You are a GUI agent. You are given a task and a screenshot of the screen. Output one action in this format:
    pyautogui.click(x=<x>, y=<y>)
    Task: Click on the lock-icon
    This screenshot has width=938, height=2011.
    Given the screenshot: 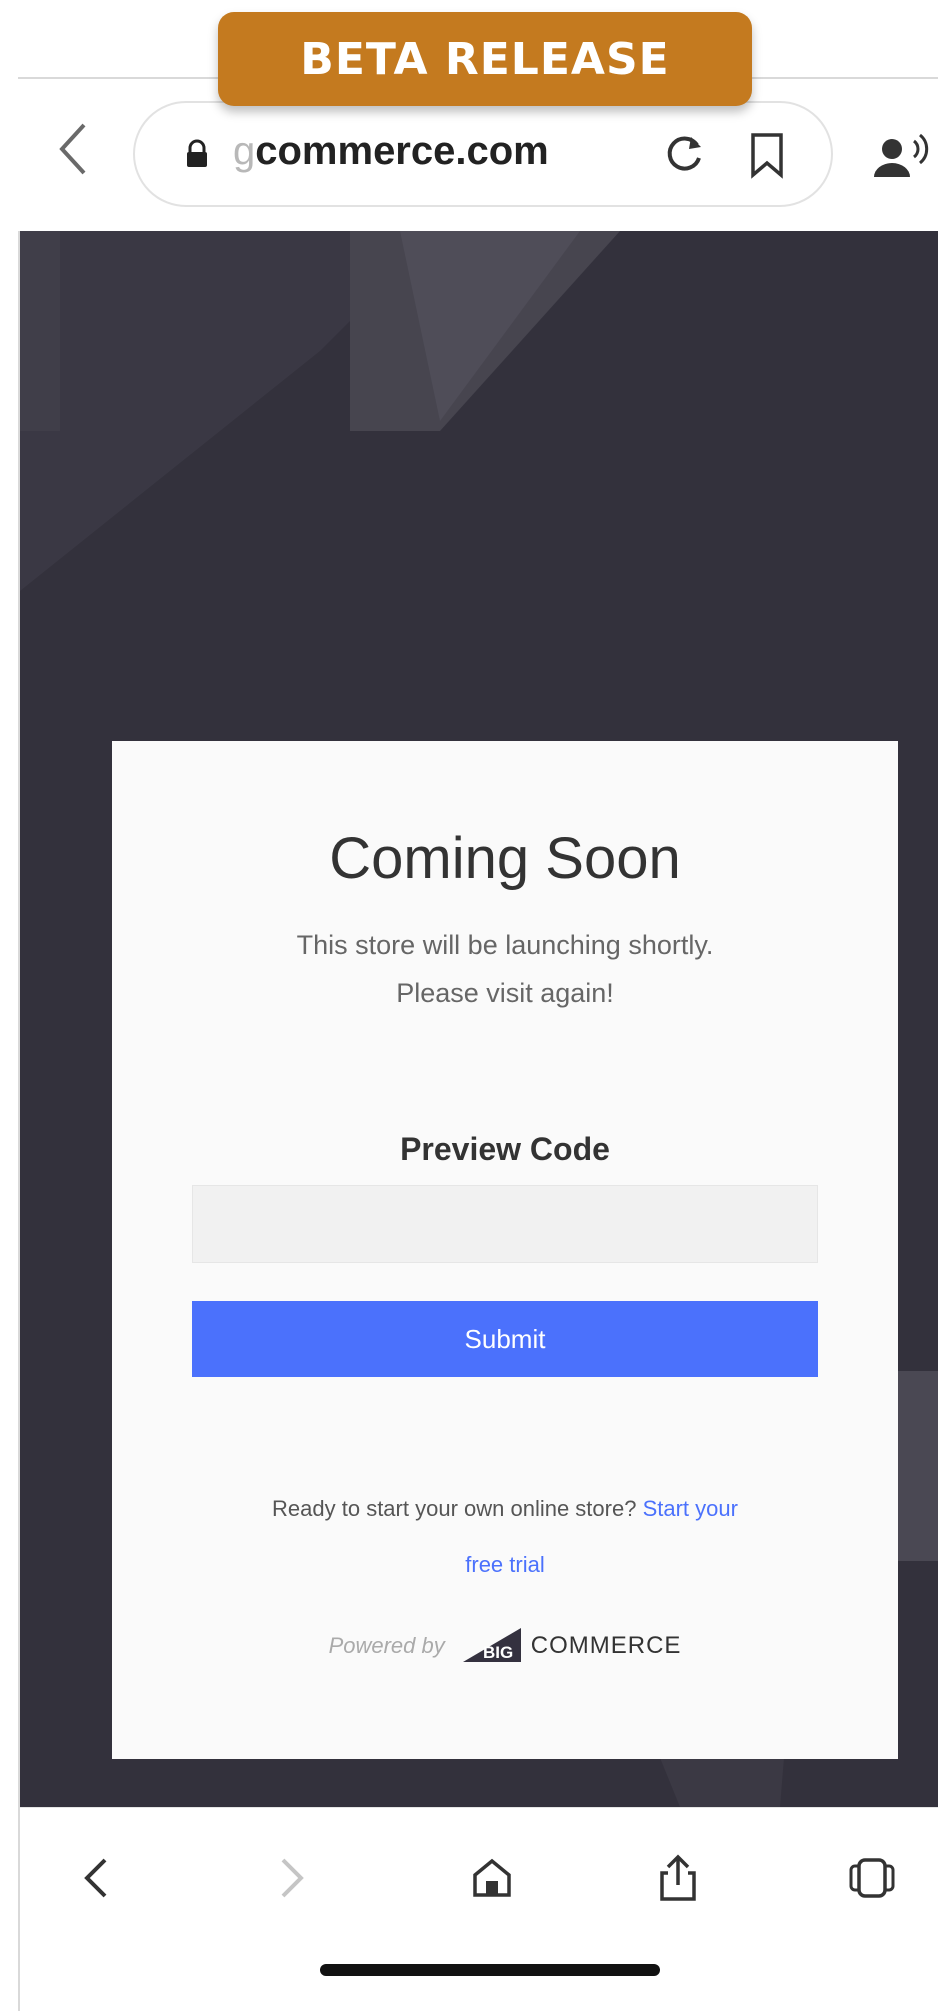 What is the action you would take?
    pyautogui.click(x=197, y=154)
    